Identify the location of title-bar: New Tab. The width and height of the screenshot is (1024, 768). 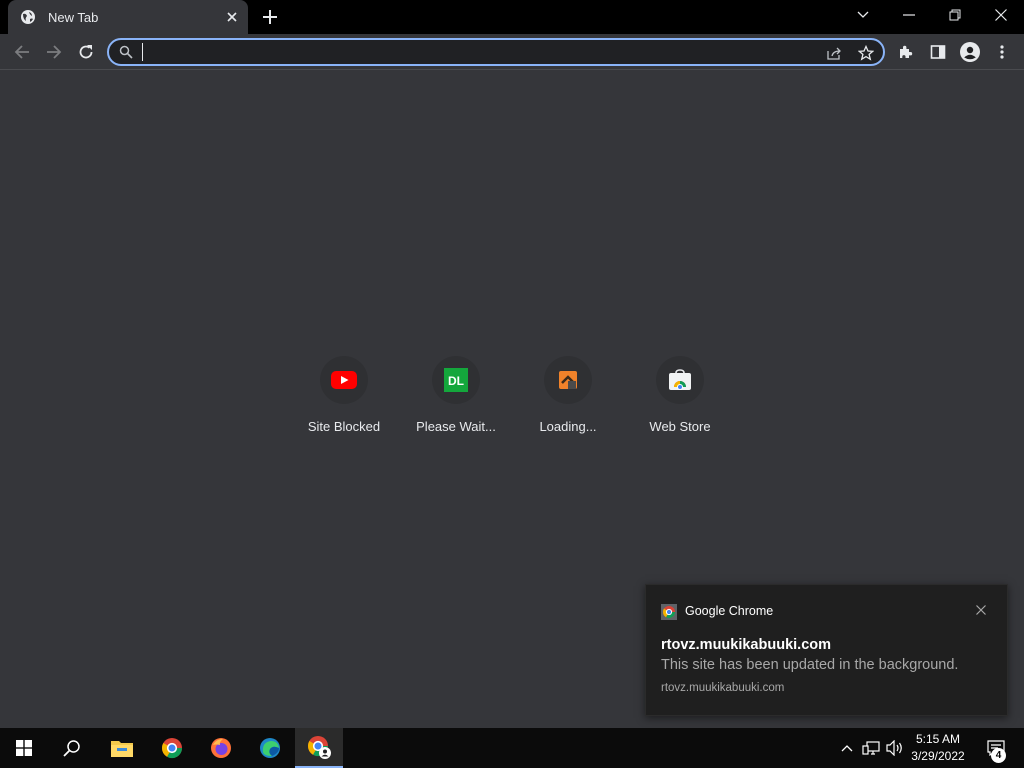
(512, 17).